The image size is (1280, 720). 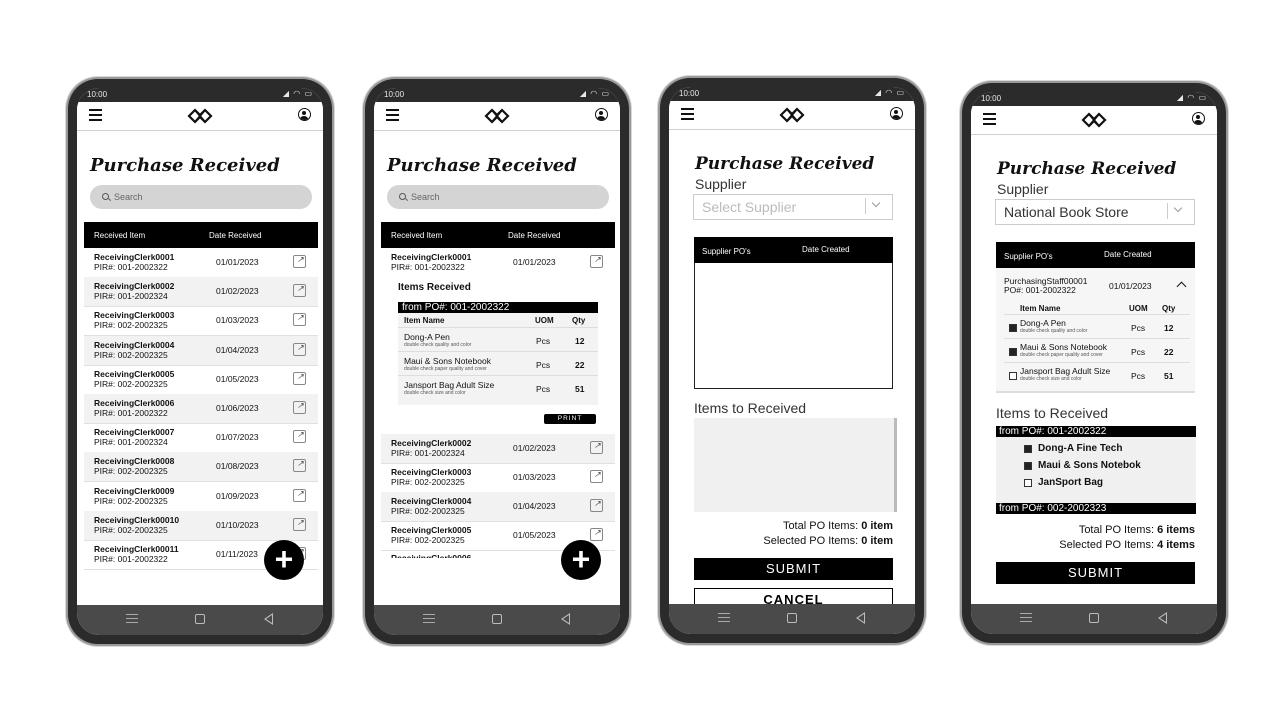 What do you see at coordinates (237, 495) in the screenshot?
I see `row-date: 01/09/2023` at bounding box center [237, 495].